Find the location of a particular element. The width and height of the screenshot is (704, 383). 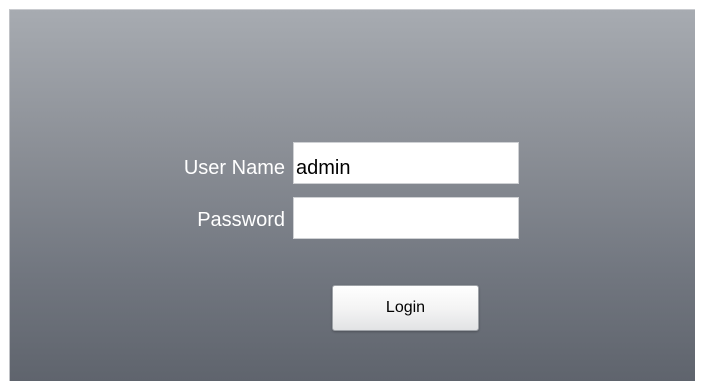

password-input is located at coordinates (406, 218).